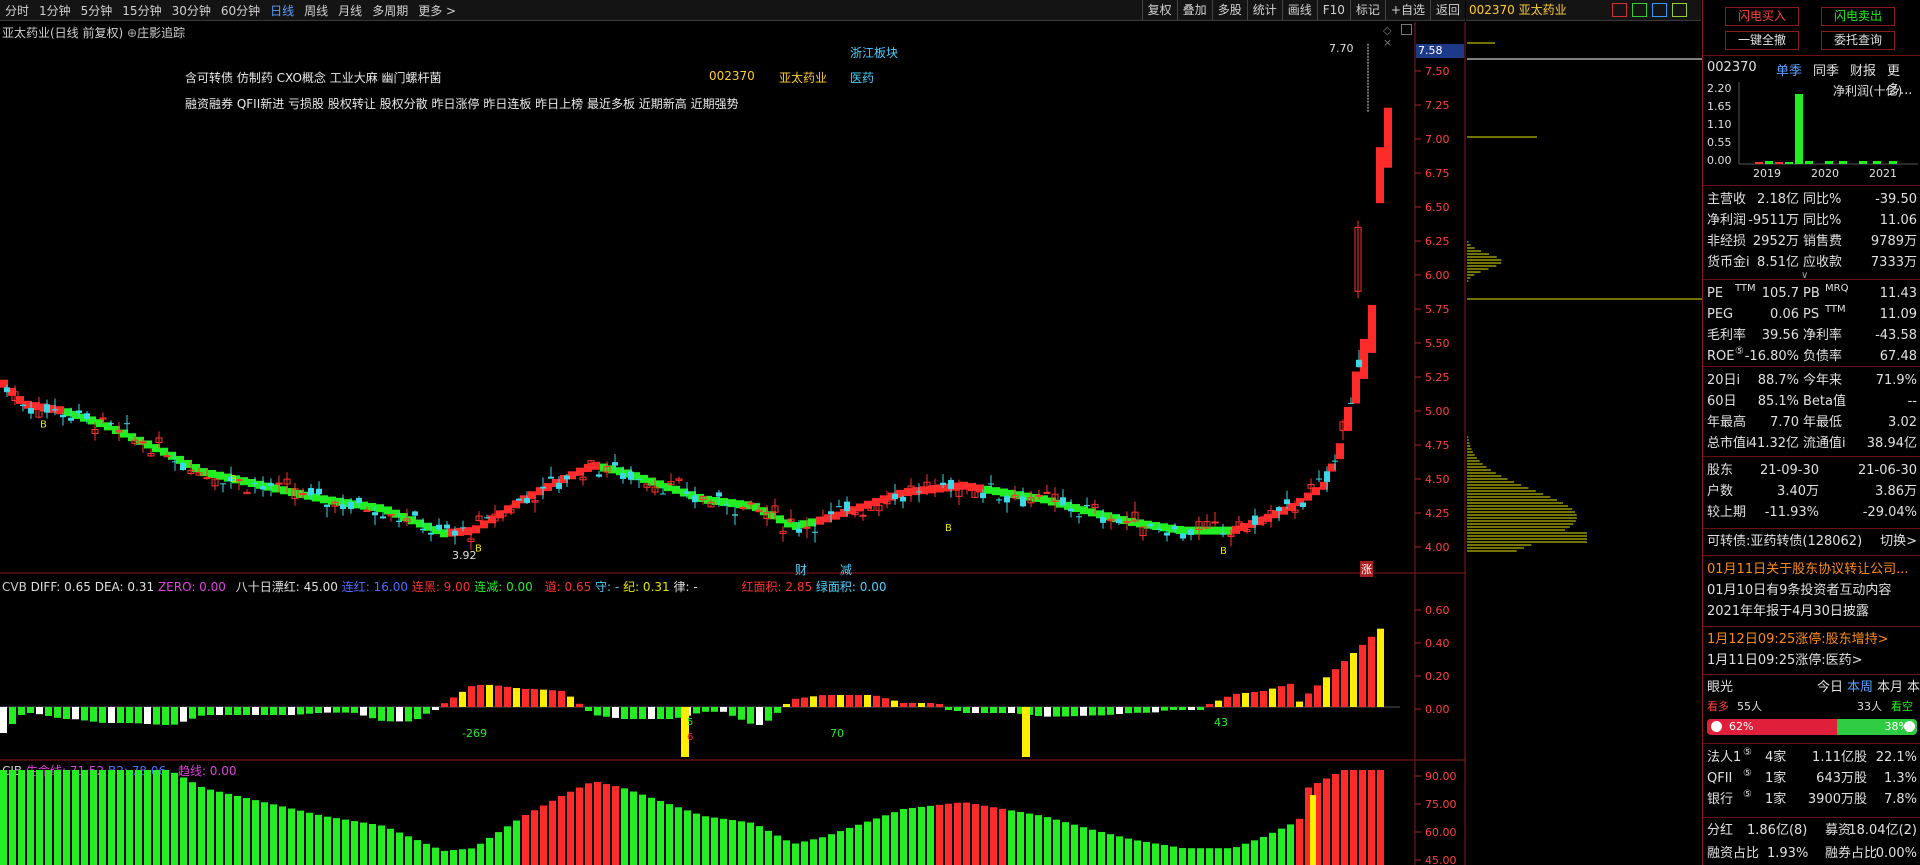 This screenshot has width=1920, height=865. Describe the element at coordinates (1858, 16) in the screenshot. I see `flash-sell-button: 闪电卖出` at that location.